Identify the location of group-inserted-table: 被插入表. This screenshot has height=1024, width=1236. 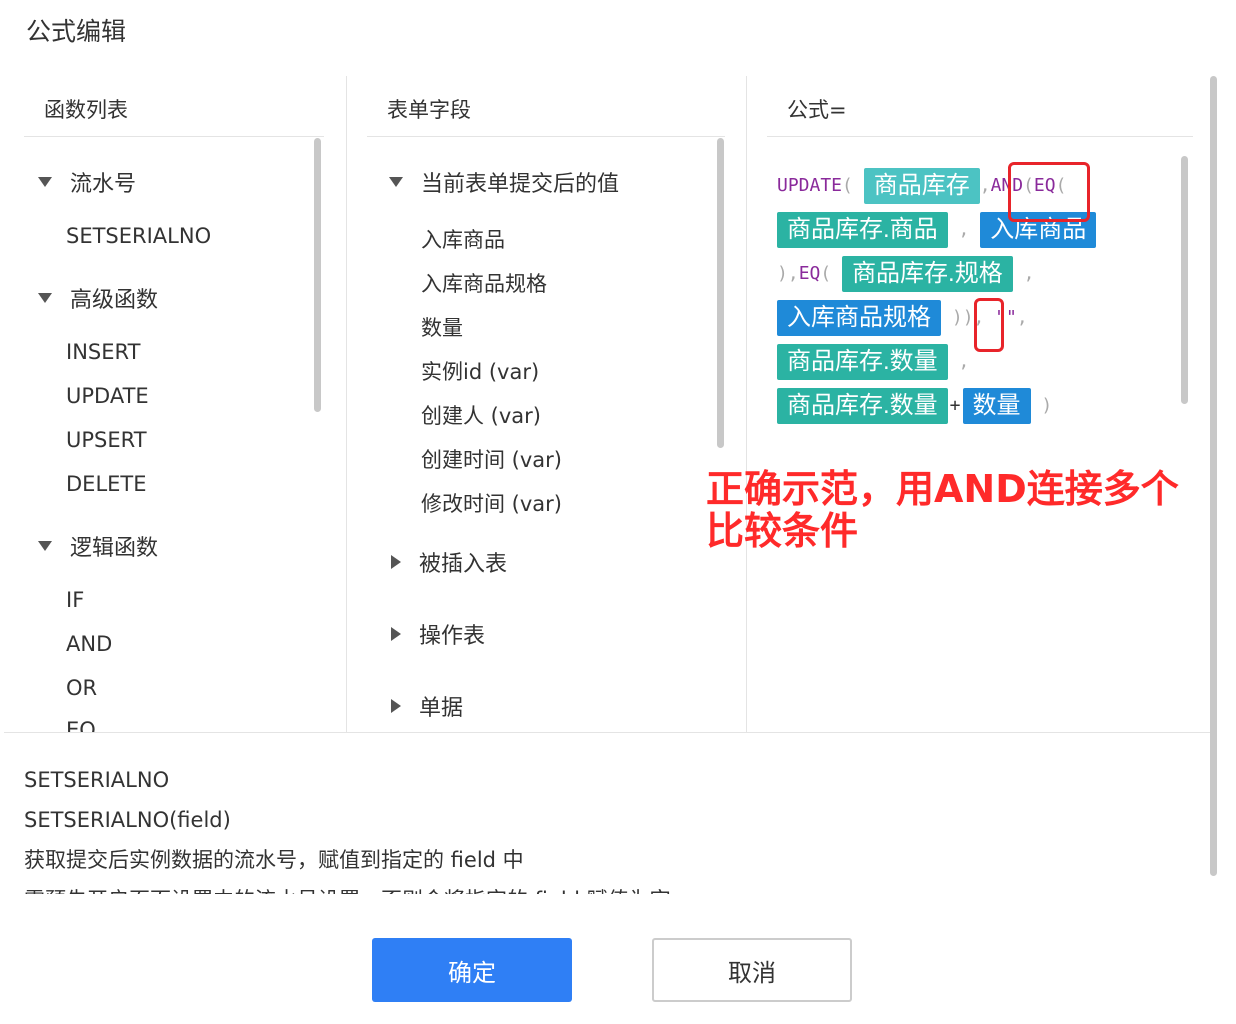
(449, 562).